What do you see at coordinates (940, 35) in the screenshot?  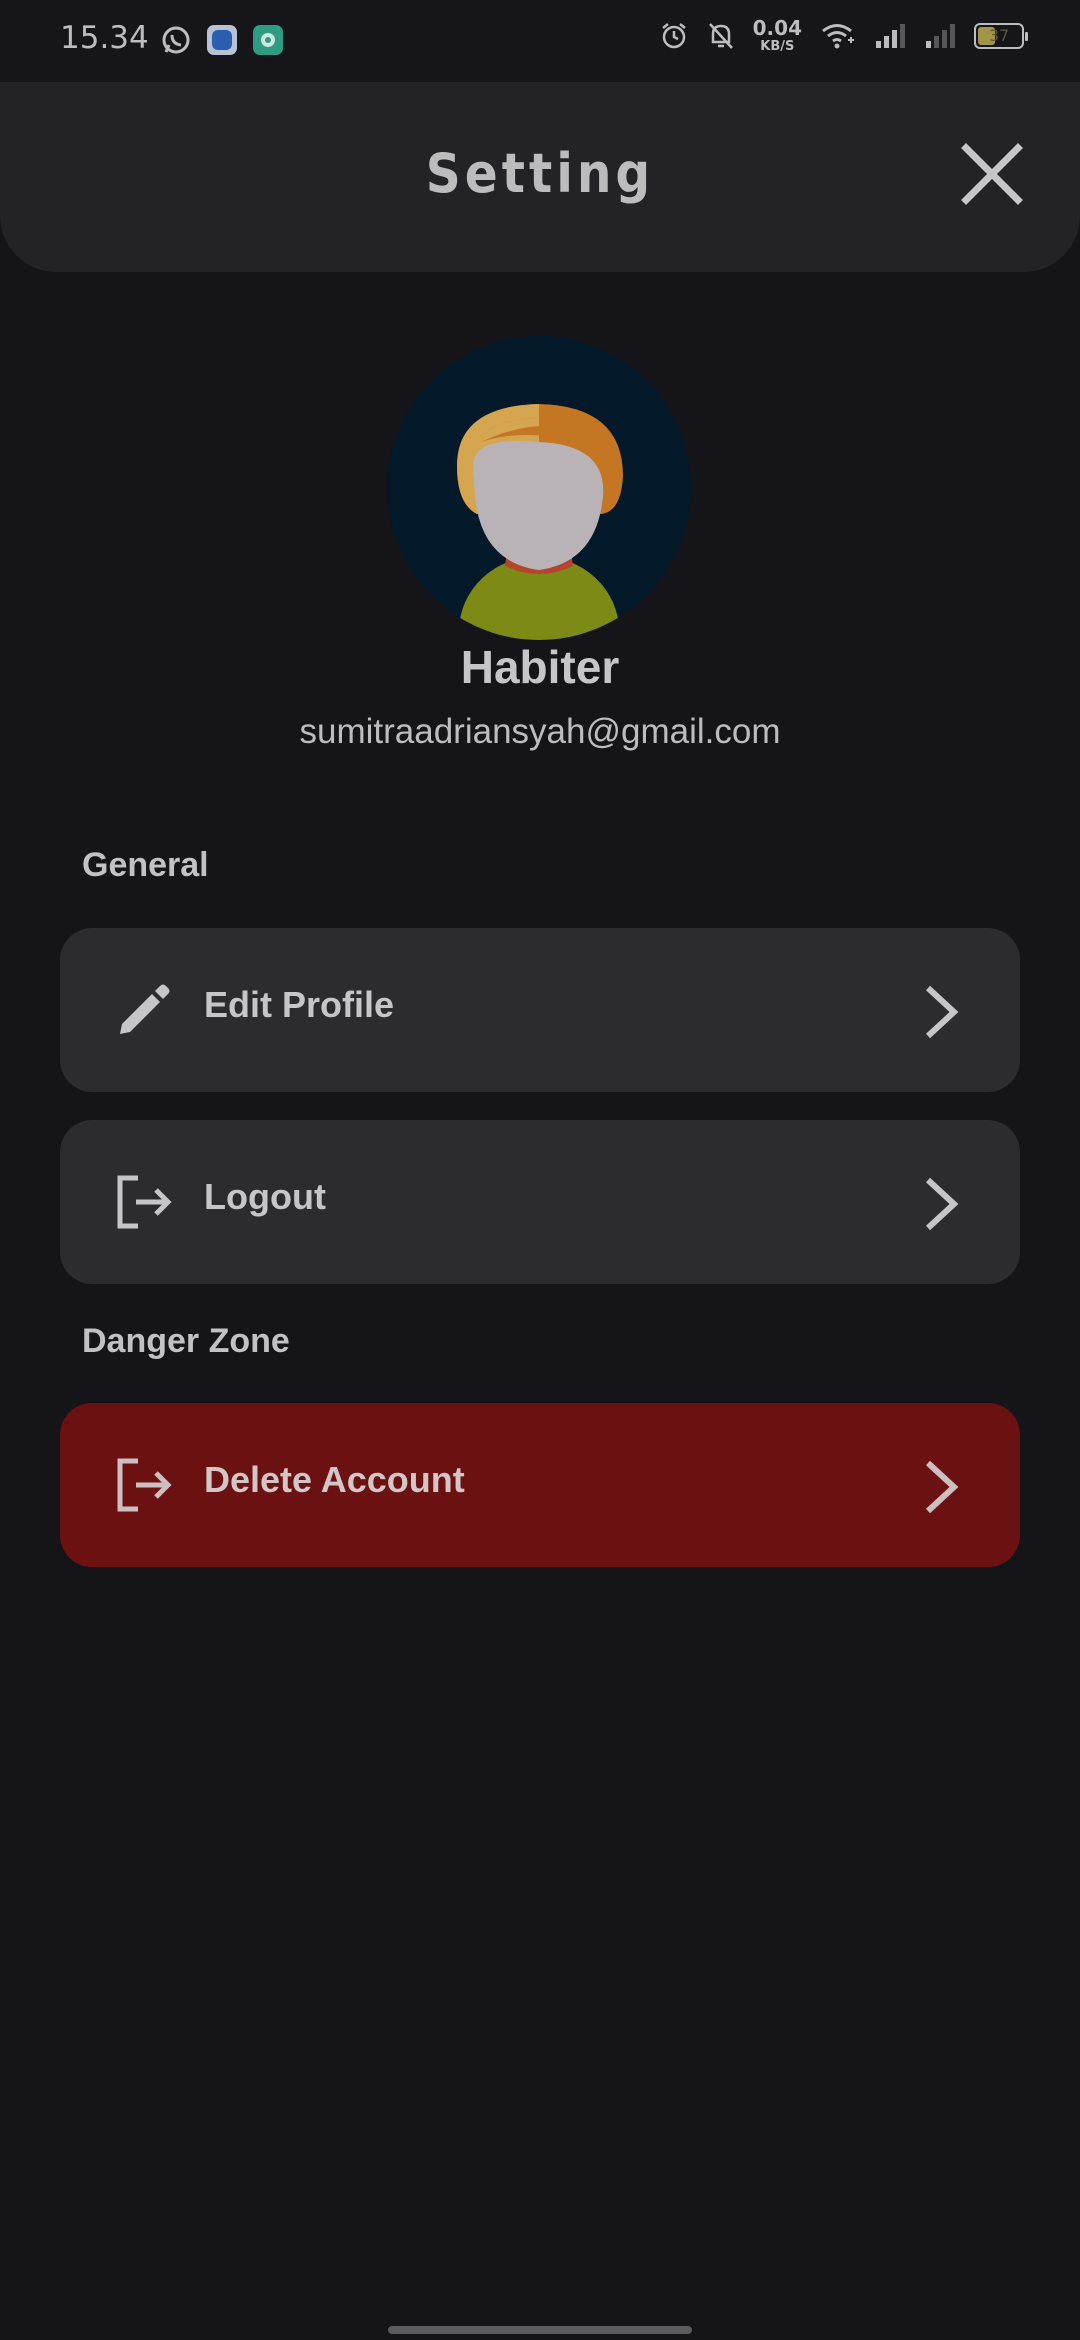 I see `signal-2-icon` at bounding box center [940, 35].